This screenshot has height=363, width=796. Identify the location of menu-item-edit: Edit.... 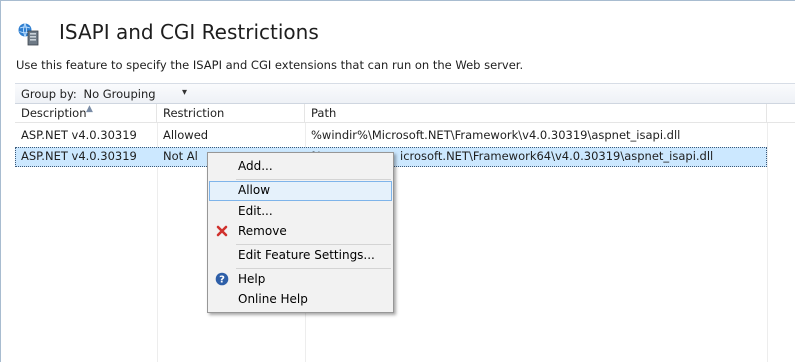
(300, 212).